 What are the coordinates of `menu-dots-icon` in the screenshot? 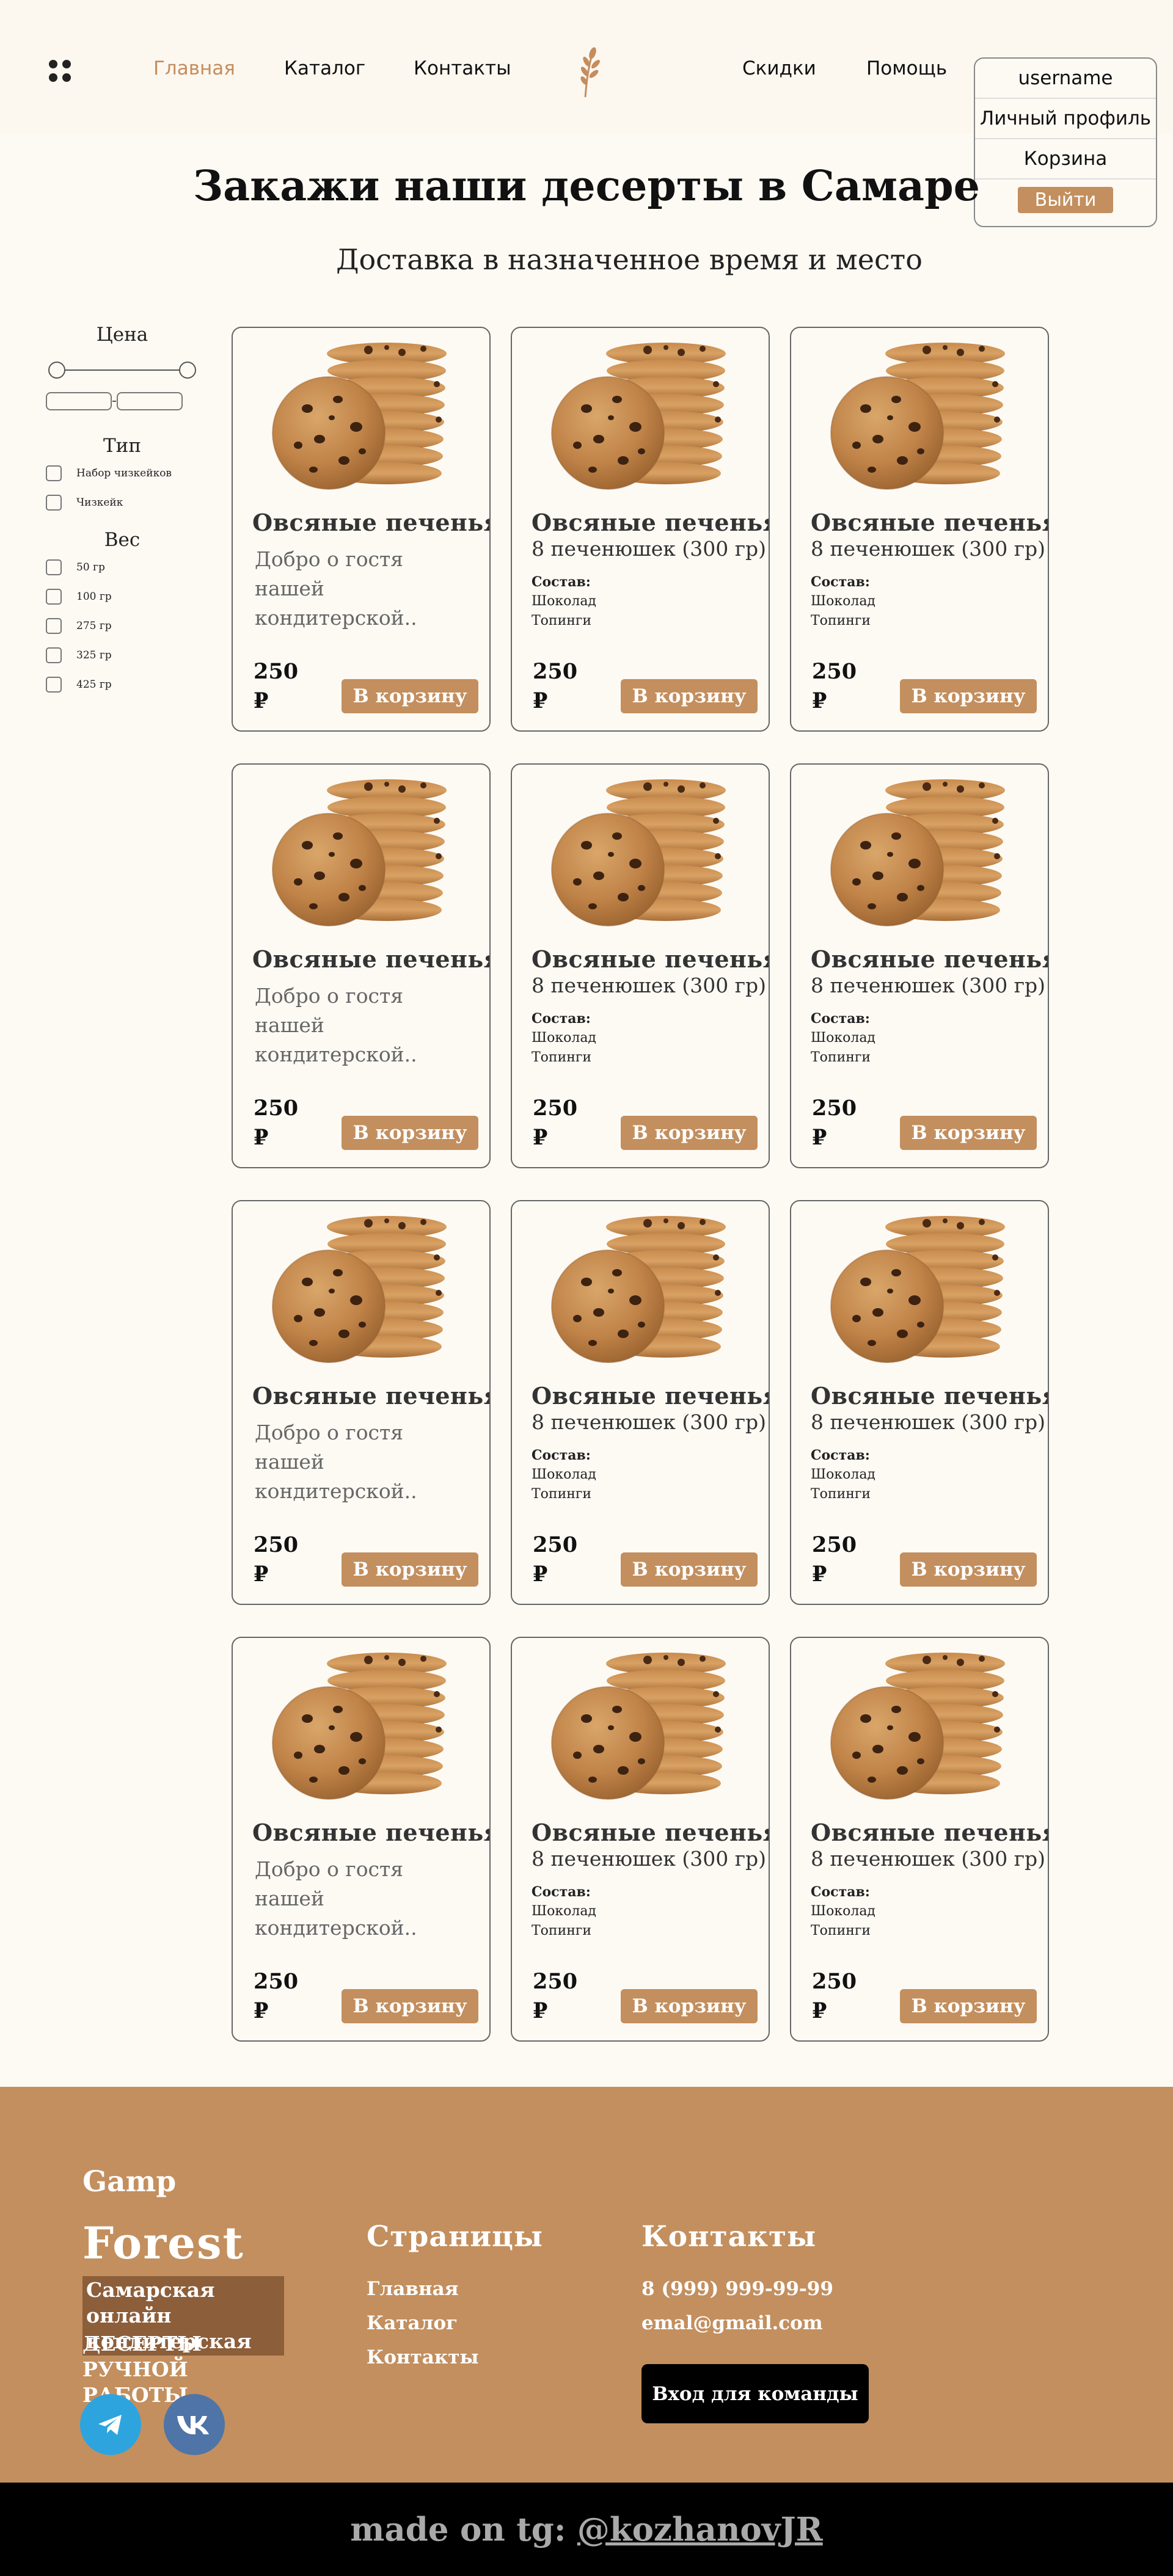 It's located at (60, 71).